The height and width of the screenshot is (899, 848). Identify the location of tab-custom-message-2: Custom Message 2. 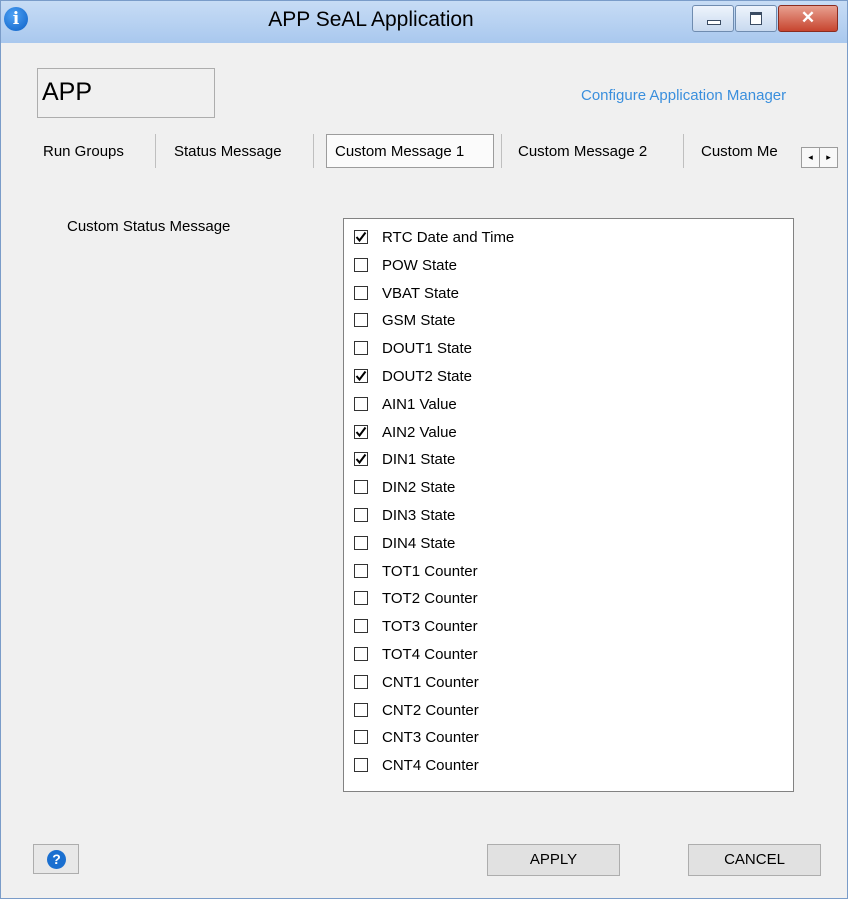
(582, 150).